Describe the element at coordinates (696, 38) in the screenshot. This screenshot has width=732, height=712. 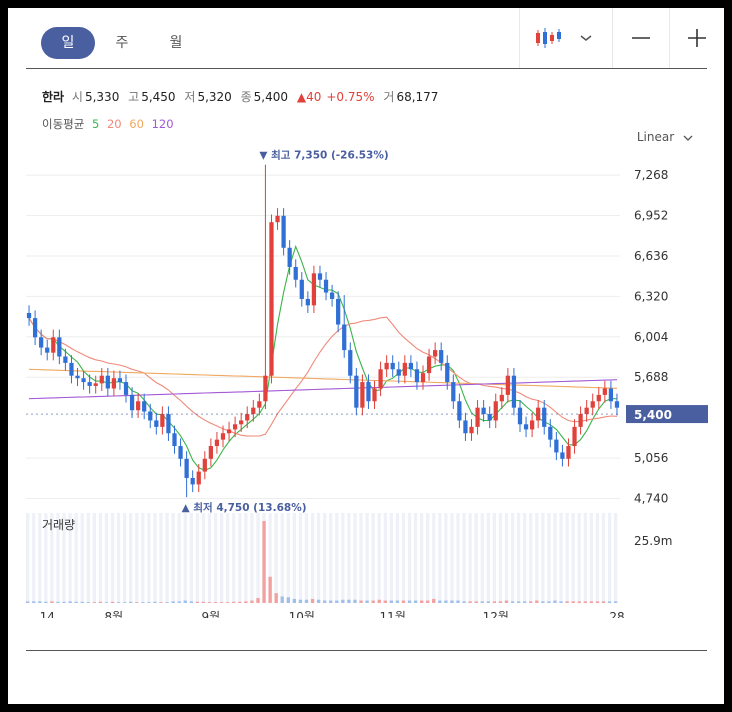
I see `zoom-in-button` at that location.